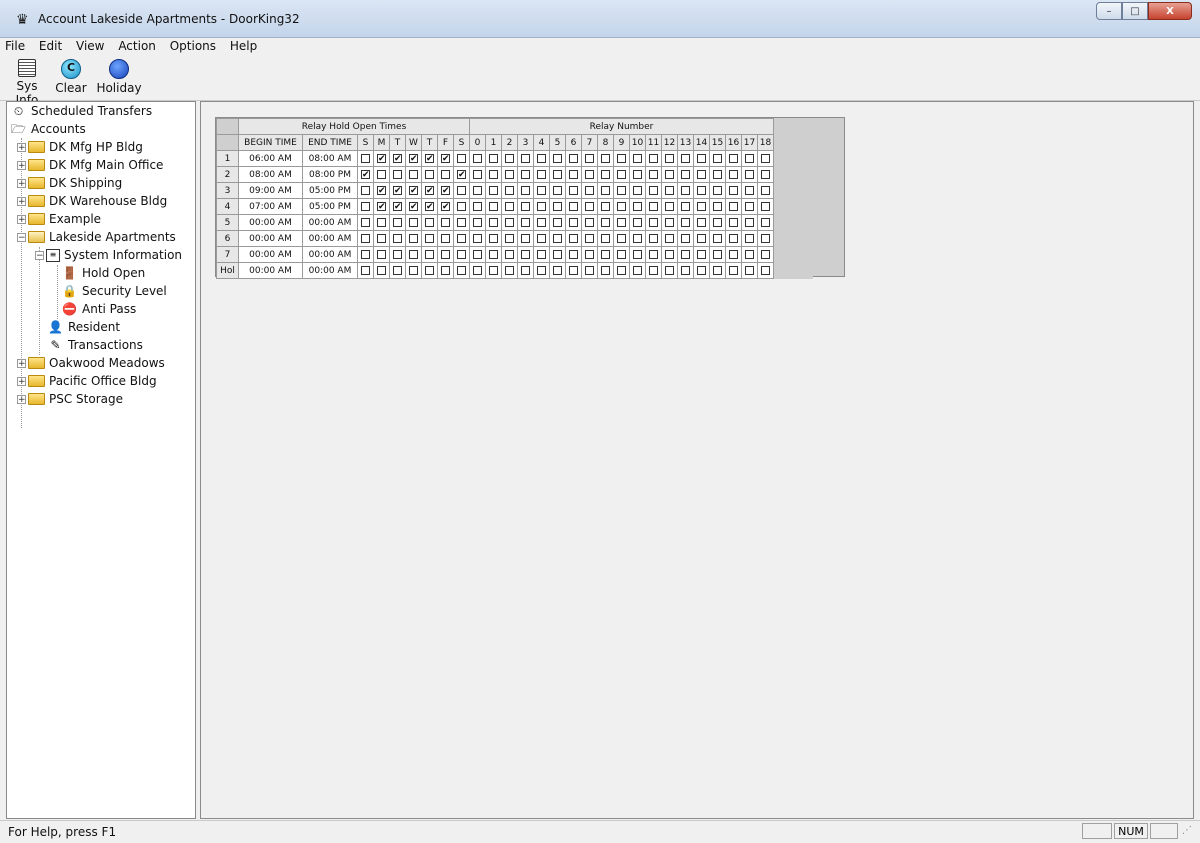  What do you see at coordinates (27, 83) in the screenshot?
I see `sysinfo-button: Sys Info` at bounding box center [27, 83].